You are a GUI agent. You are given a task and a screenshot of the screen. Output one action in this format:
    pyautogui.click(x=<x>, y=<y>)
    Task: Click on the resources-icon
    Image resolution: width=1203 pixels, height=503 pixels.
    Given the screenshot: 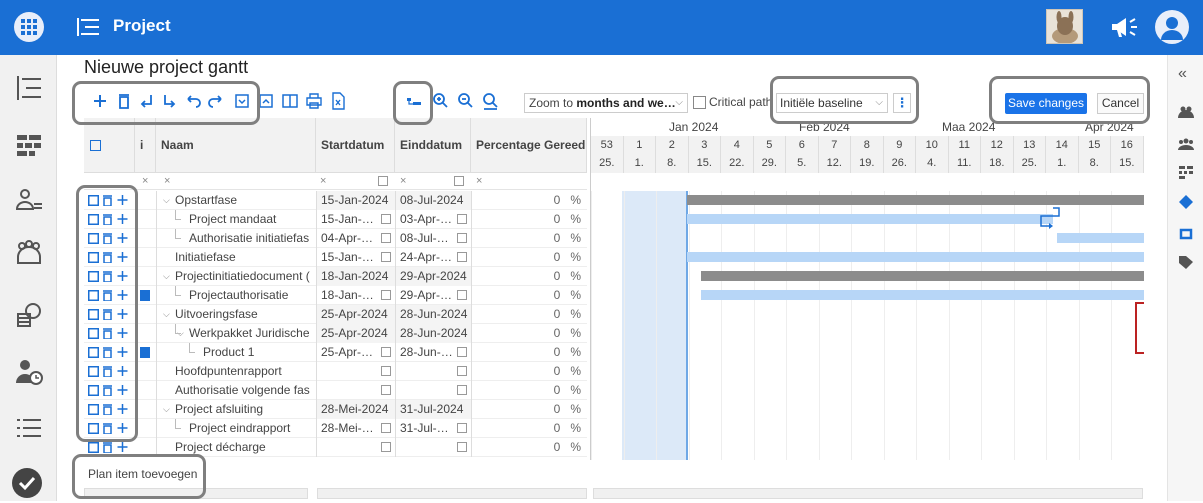 What is the action you would take?
    pyautogui.click(x=29, y=254)
    